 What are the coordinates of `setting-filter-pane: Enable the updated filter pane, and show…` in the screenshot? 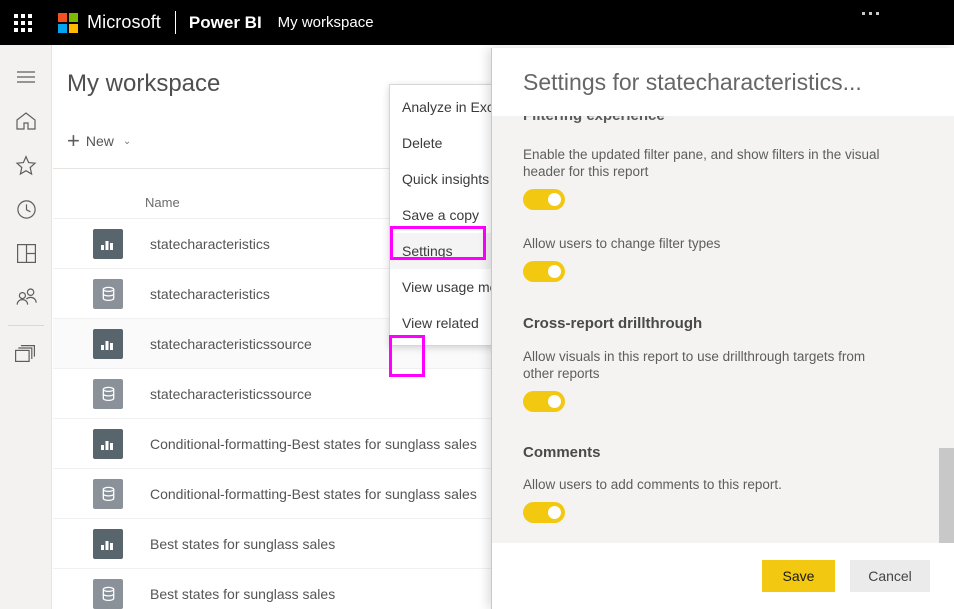 It's located at (730, 178).